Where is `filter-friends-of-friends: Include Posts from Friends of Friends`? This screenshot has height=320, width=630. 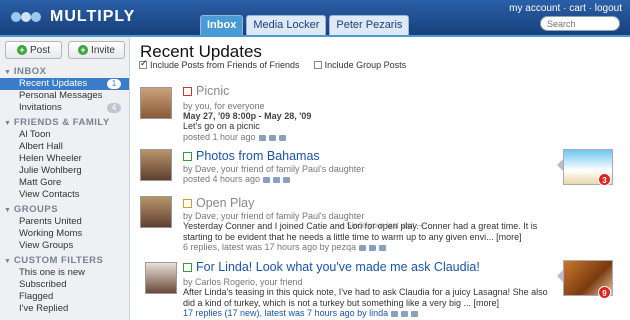 filter-friends-of-friends: Include Posts from Friends of Friends is located at coordinates (219, 64).